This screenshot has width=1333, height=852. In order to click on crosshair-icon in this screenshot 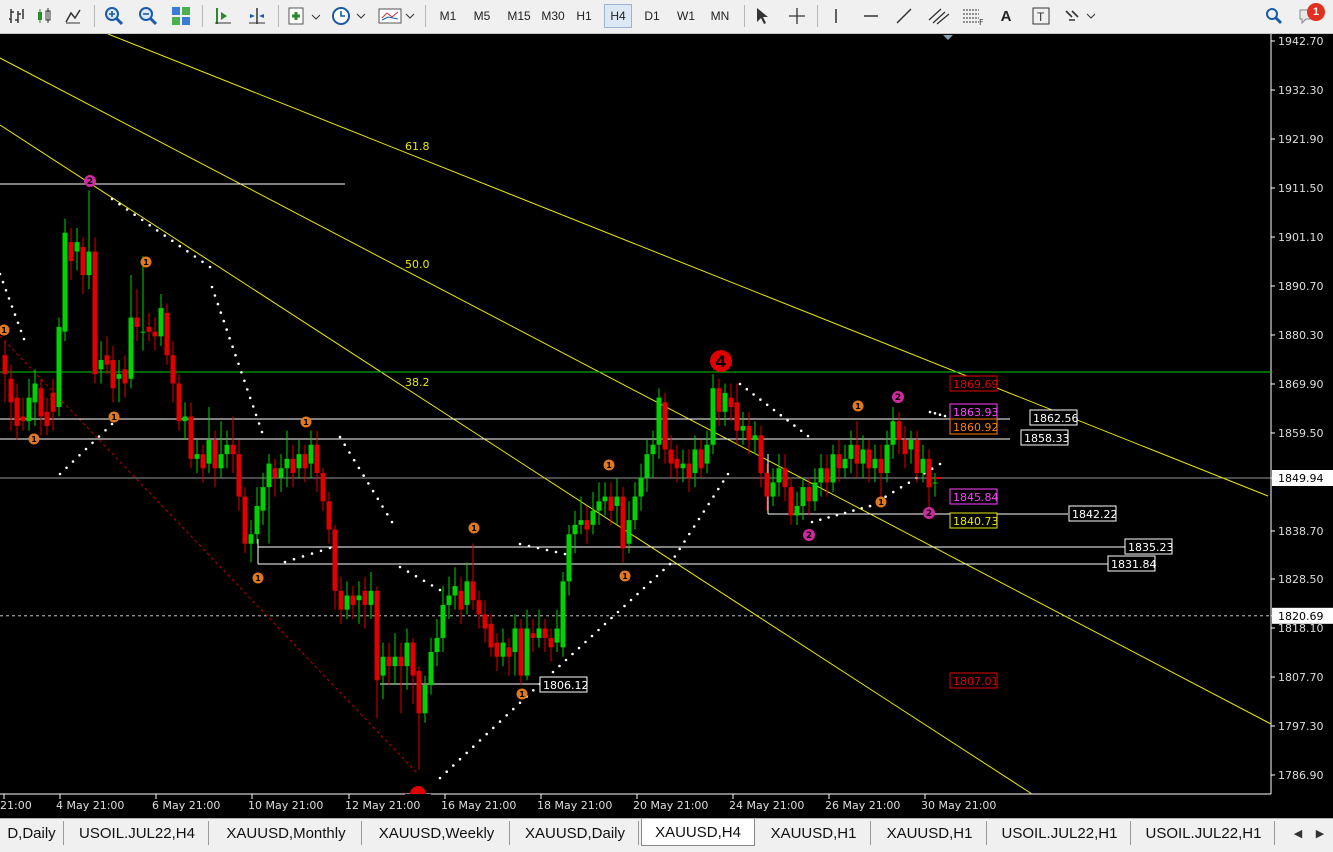, I will do `click(797, 16)`.